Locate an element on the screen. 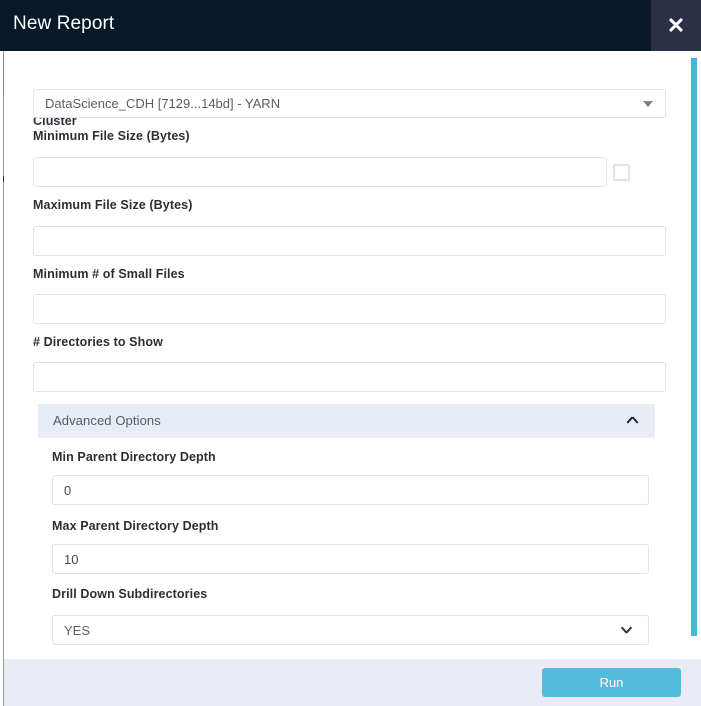  min-file-size-label: Minimum File Size (Bytes) is located at coordinates (111, 136).